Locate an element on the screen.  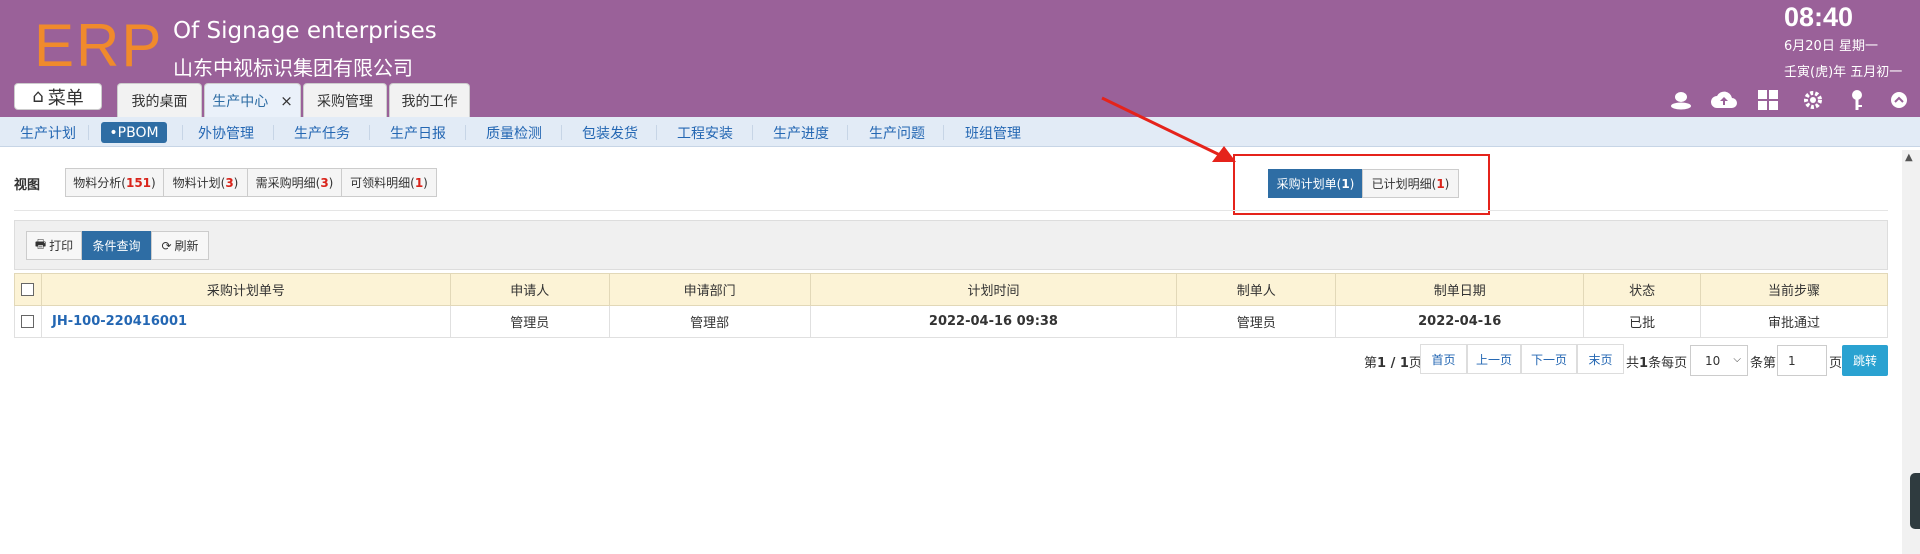
user-icon is located at coordinates (1681, 100).